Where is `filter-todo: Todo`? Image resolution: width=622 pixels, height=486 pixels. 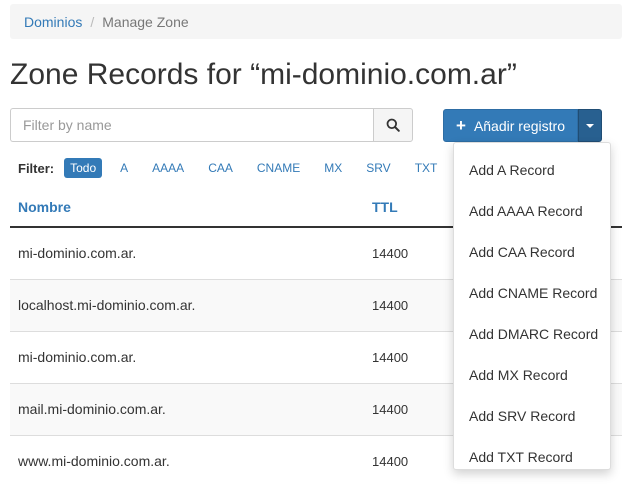 filter-todo: Todo is located at coordinates (83, 168).